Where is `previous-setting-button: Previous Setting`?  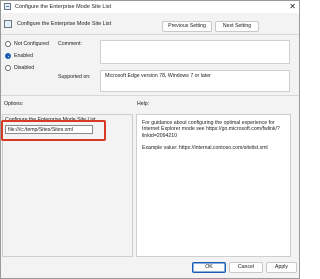 previous-setting-button: Previous Setting is located at coordinates (187, 26).